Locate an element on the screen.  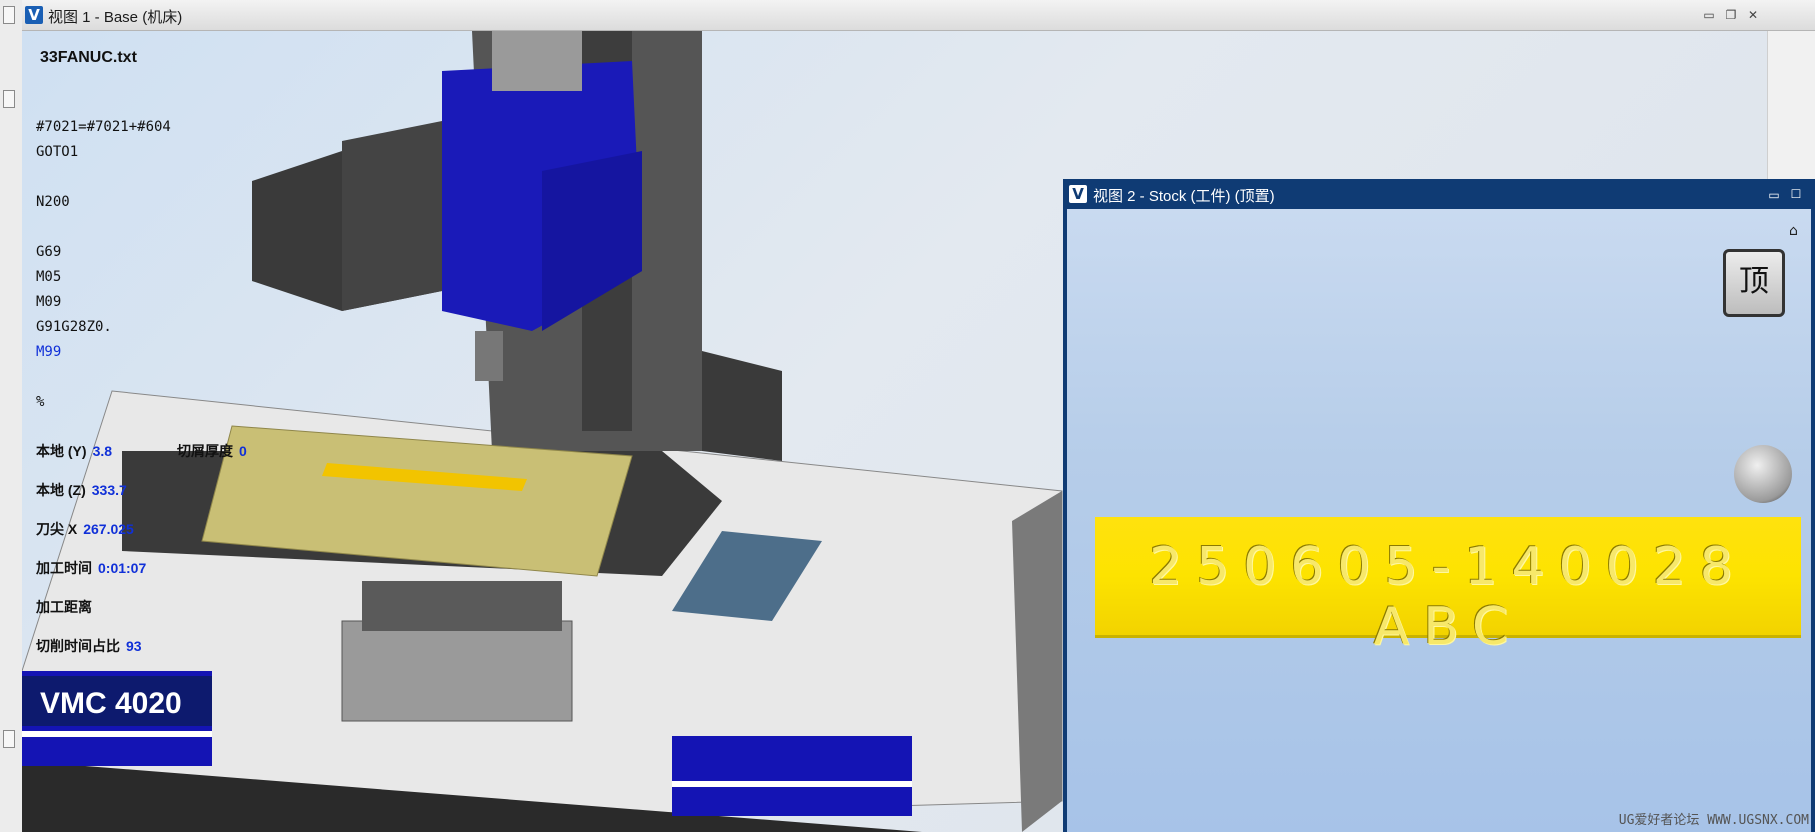
stat-label: 加工距离 is located at coordinates (64, 607).